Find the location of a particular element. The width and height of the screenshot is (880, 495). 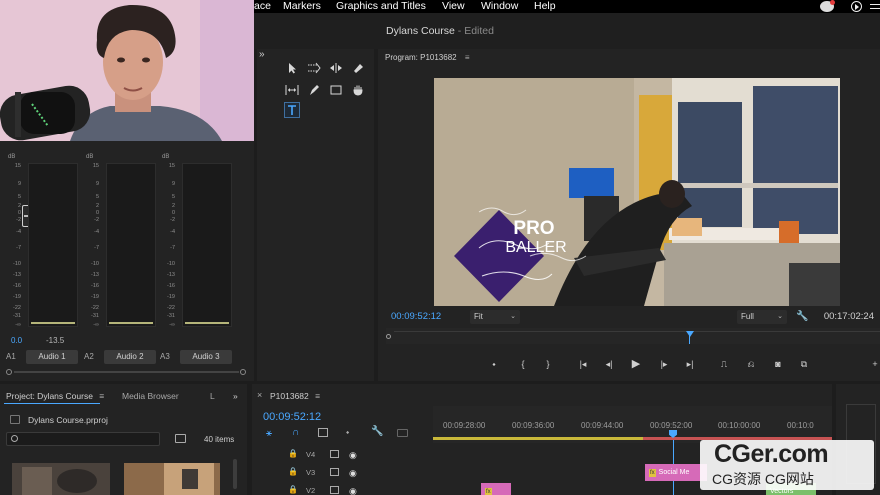

menu-item-view: View is located at coordinates (453, 6).